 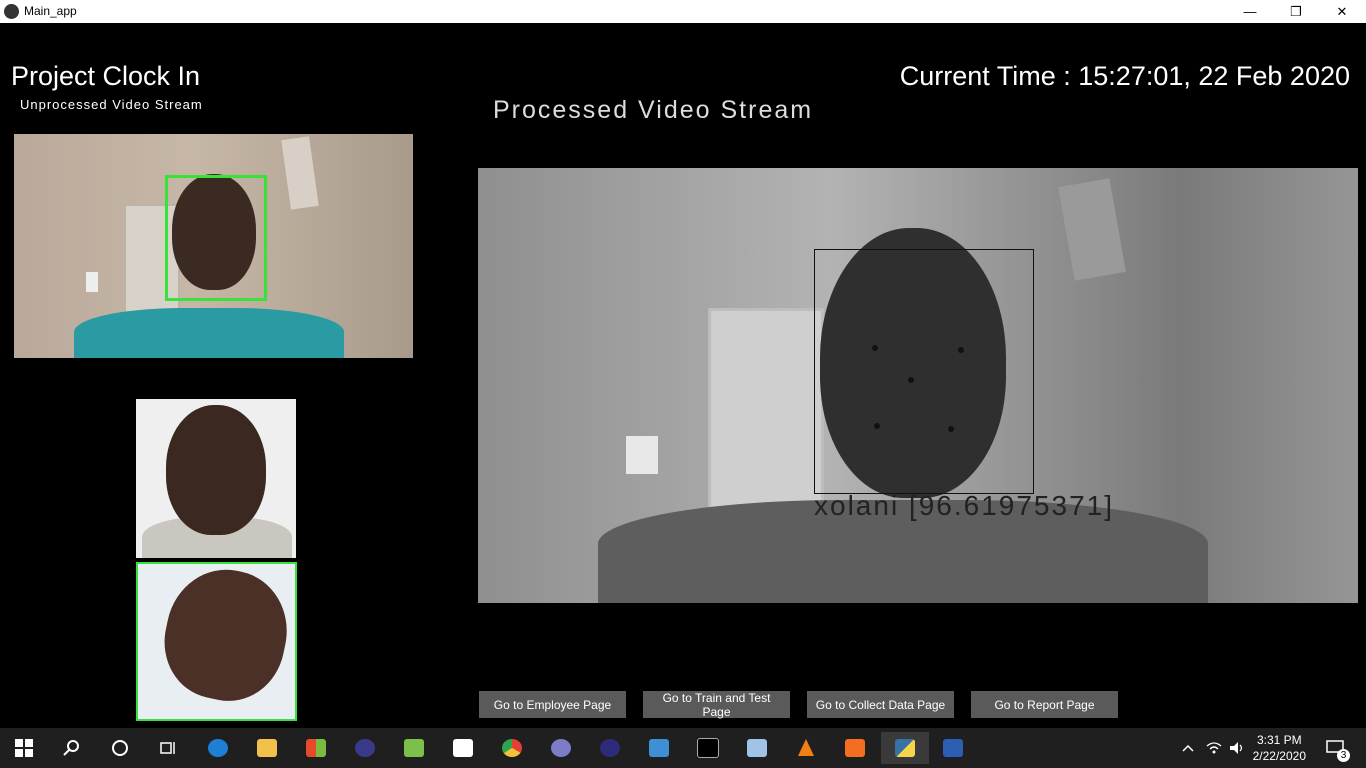 What do you see at coordinates (218, 748) in the screenshot?
I see `edge-icon` at bounding box center [218, 748].